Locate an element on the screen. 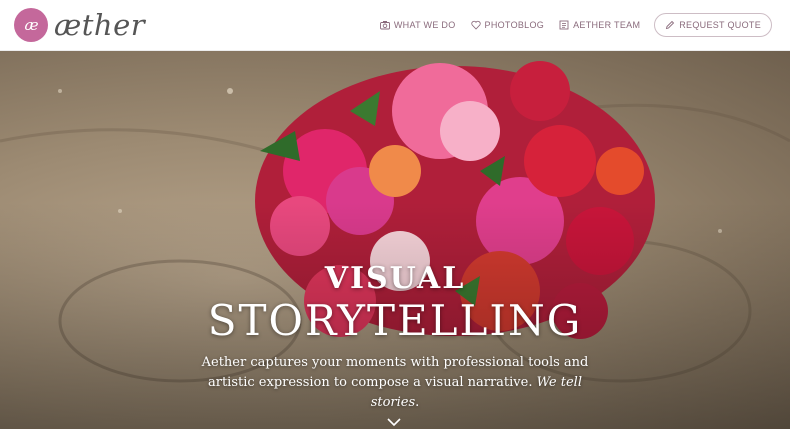  book-icon is located at coordinates (564, 25).